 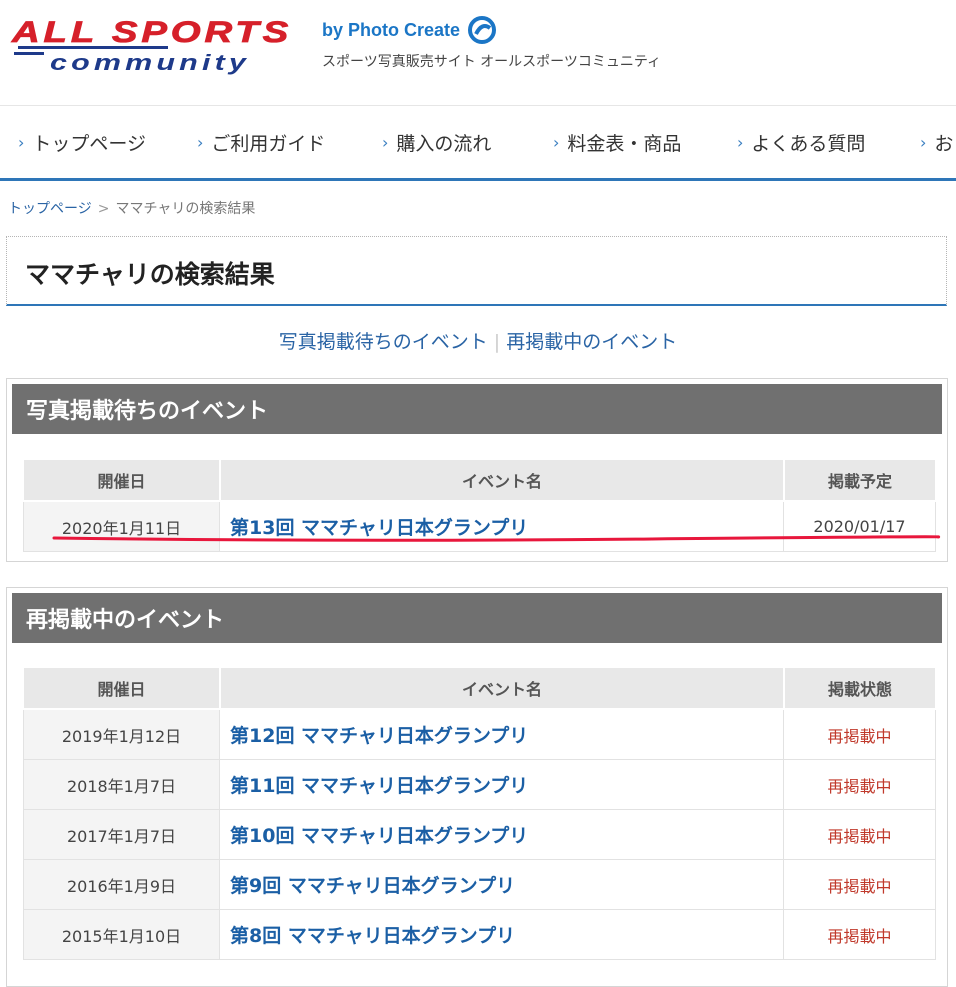 What do you see at coordinates (372, 936) in the screenshot?
I see `event-link: 第8回 ママチャリ日本グランプリ` at bounding box center [372, 936].